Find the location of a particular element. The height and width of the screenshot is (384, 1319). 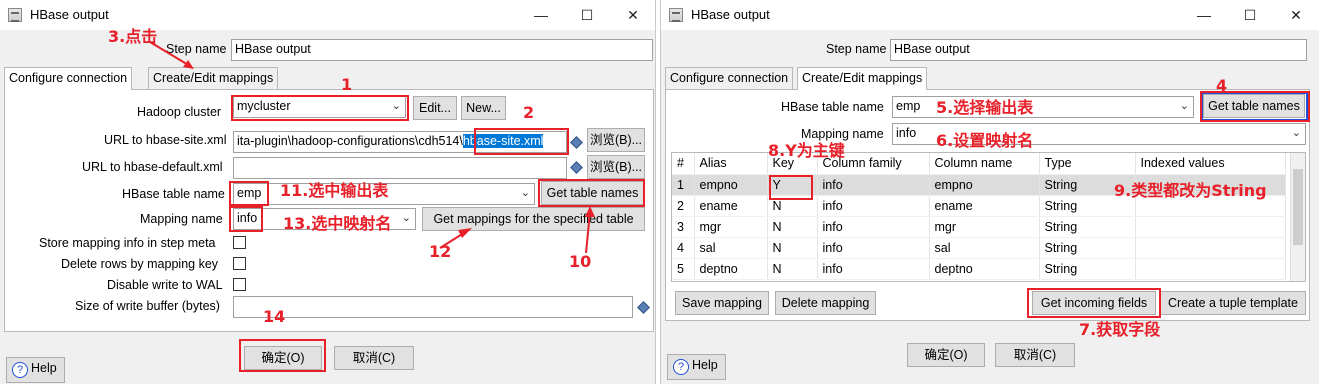

table-row: 3 mgr N info mgr String is located at coordinates (979, 227).